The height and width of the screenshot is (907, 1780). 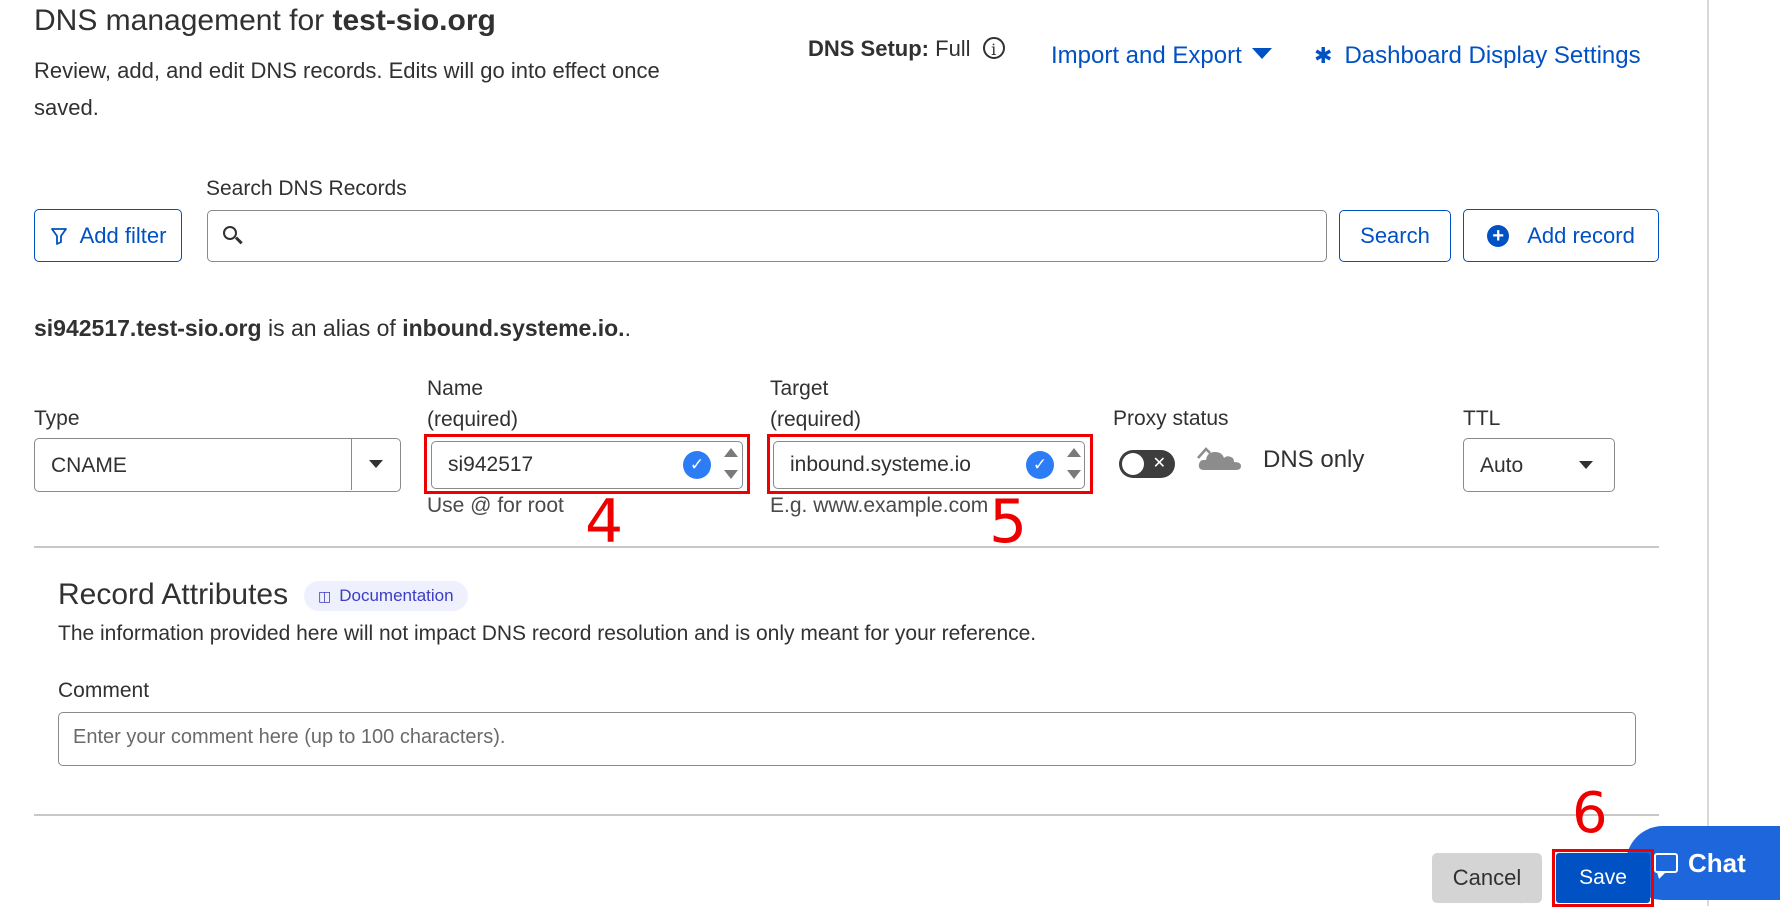 I want to click on chat-label: Chat, so click(x=1717, y=862).